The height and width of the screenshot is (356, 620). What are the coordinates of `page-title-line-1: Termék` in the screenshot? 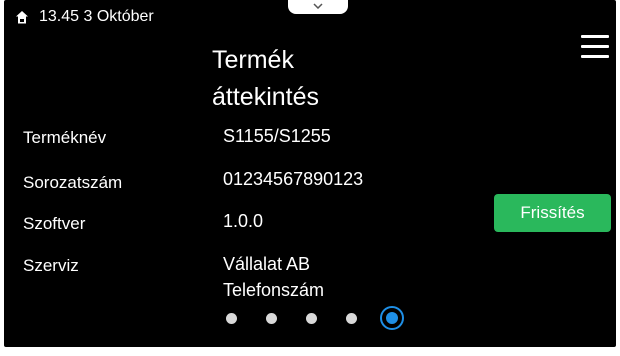 It's located at (253, 60).